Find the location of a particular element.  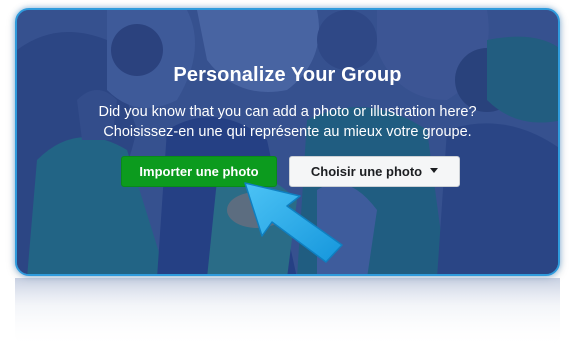

arrow-pointer-icon is located at coordinates (293, 222).